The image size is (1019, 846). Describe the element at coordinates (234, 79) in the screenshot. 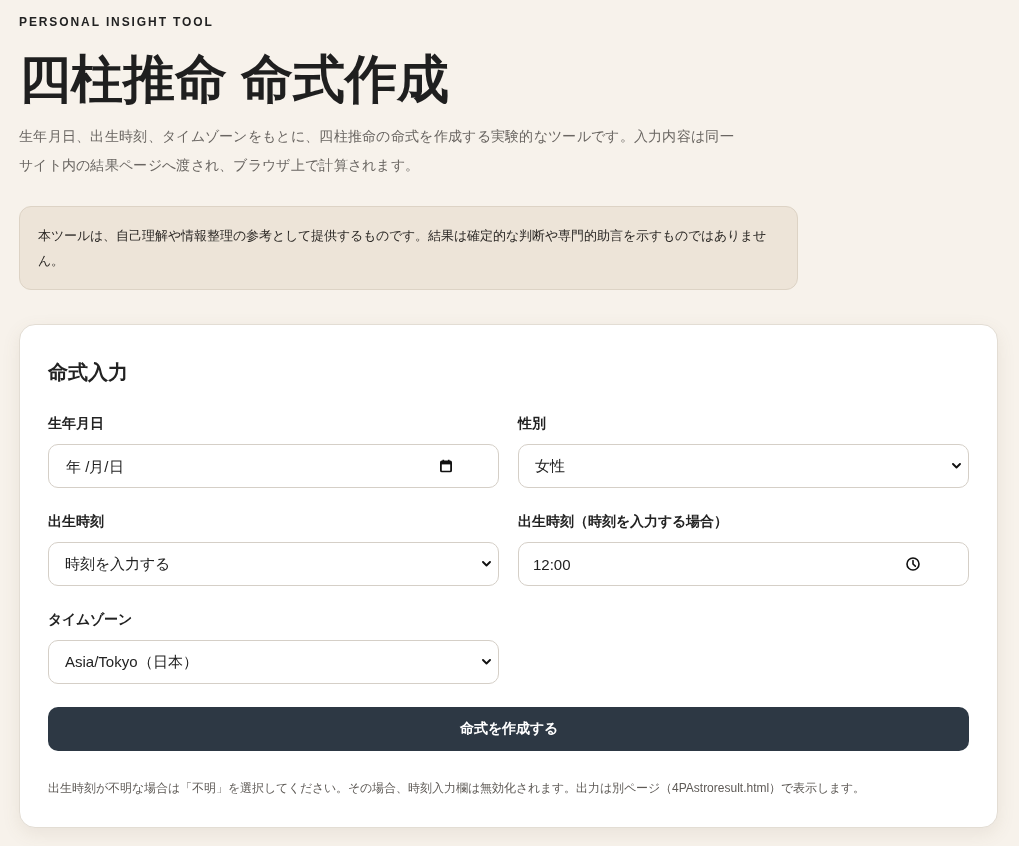

I see `page-title: 四柱推命 命式作成` at that location.